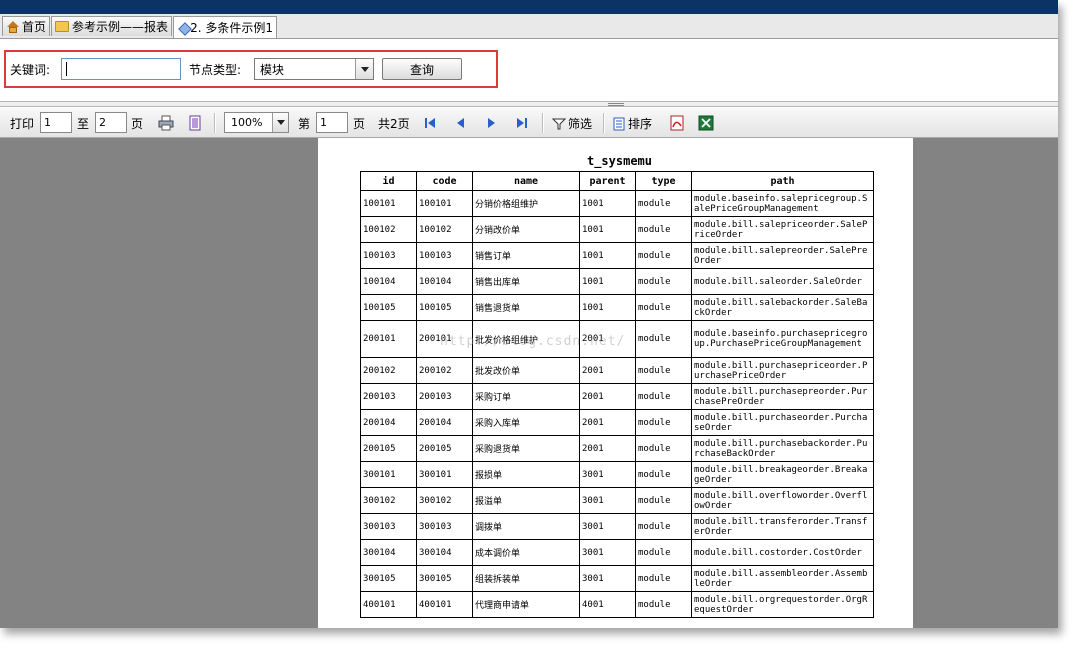  Describe the element at coordinates (782, 578) in the screenshot. I see `cell-path: module.bill.assembleorder.AssembleOrder` at that location.